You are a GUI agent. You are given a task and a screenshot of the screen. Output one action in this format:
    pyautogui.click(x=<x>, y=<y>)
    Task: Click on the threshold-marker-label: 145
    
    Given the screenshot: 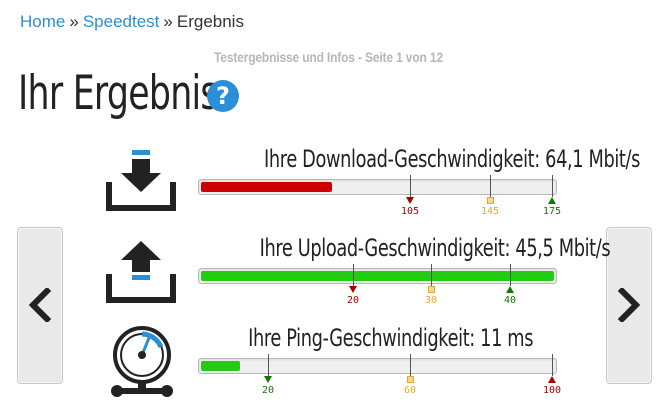 What is the action you would take?
    pyautogui.click(x=490, y=211)
    